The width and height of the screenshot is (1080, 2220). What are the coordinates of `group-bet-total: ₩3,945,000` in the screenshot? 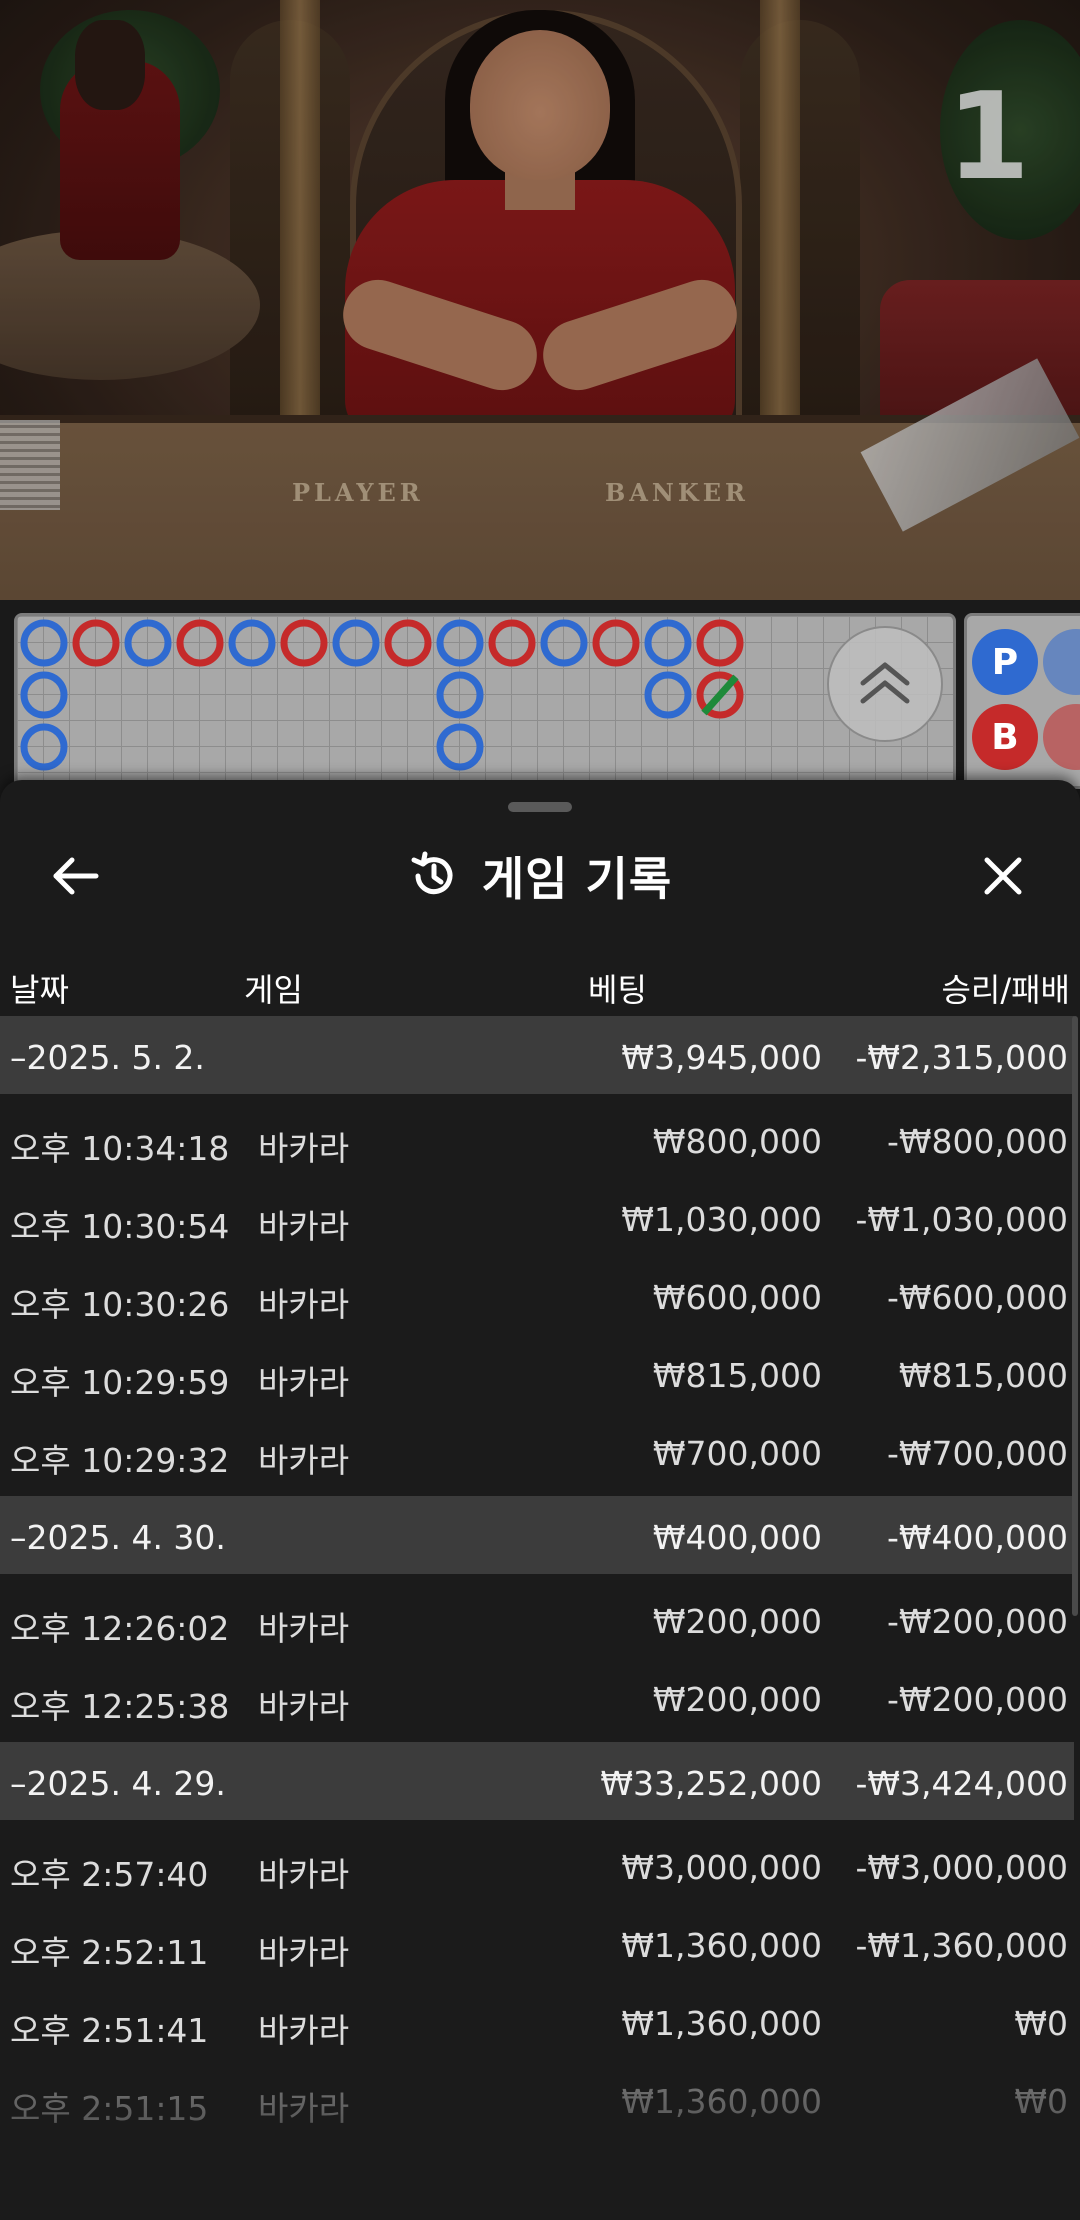 It's located at (721, 1057).